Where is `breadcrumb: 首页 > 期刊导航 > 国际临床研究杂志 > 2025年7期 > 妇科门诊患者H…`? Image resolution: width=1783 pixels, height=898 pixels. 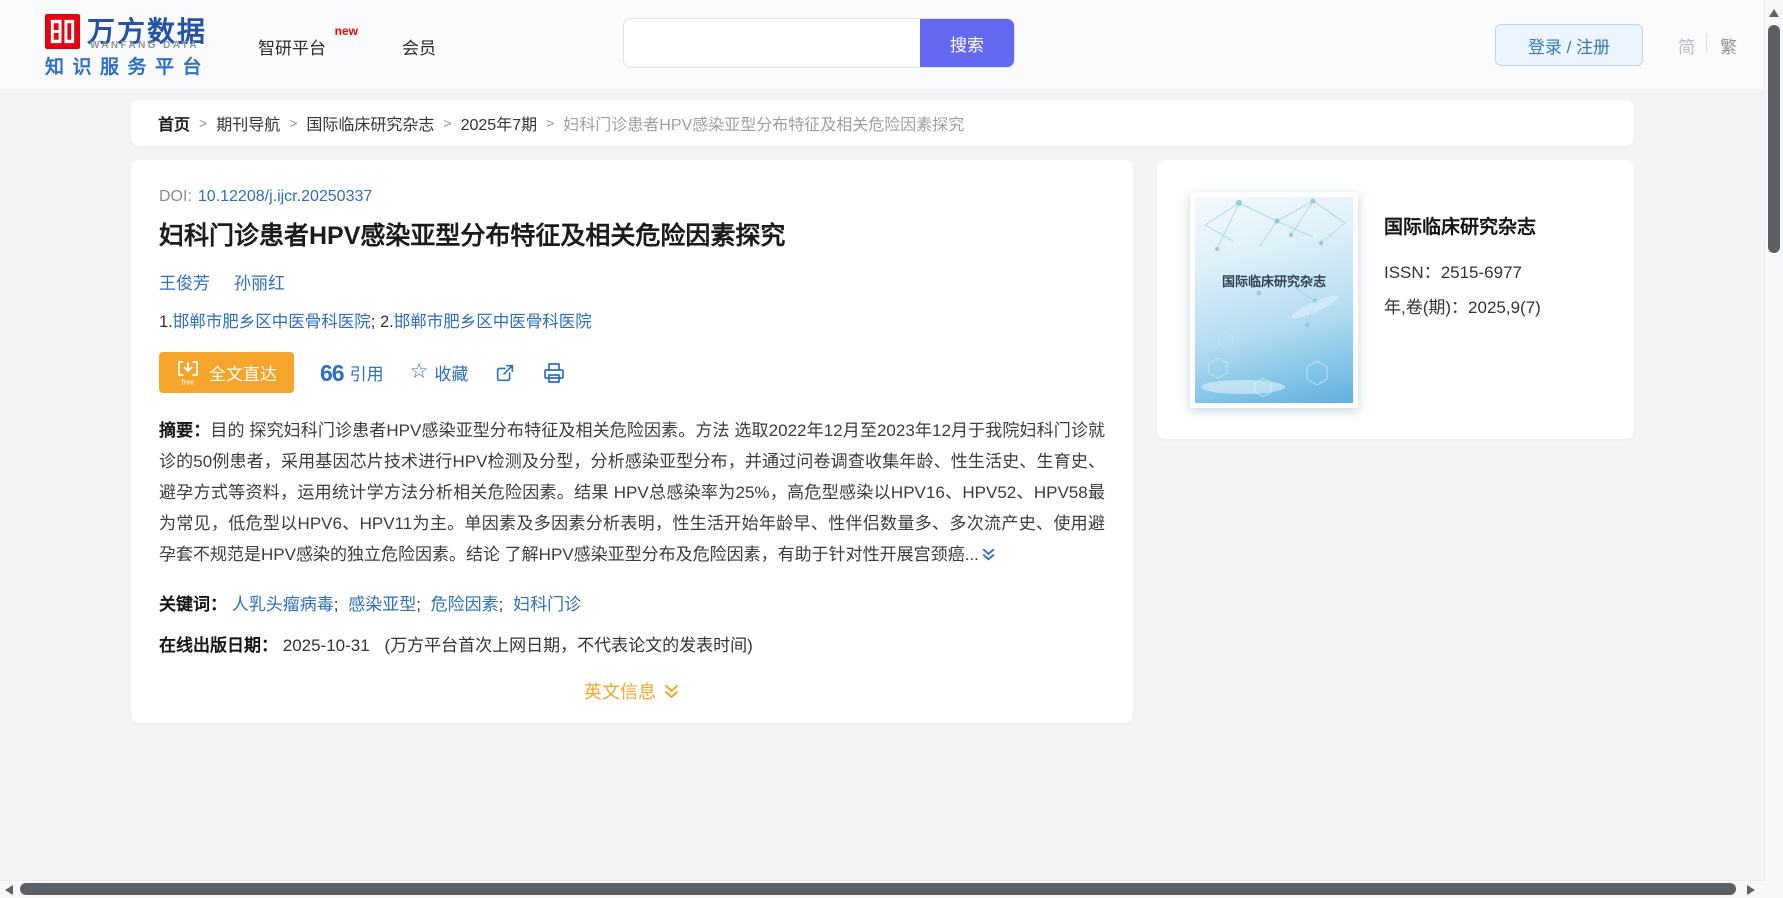 breadcrumb: 首页 > 期刊导航 > 国际临床研究杂志 > 2025年7期 > 妇科门诊患者H… is located at coordinates (882, 123).